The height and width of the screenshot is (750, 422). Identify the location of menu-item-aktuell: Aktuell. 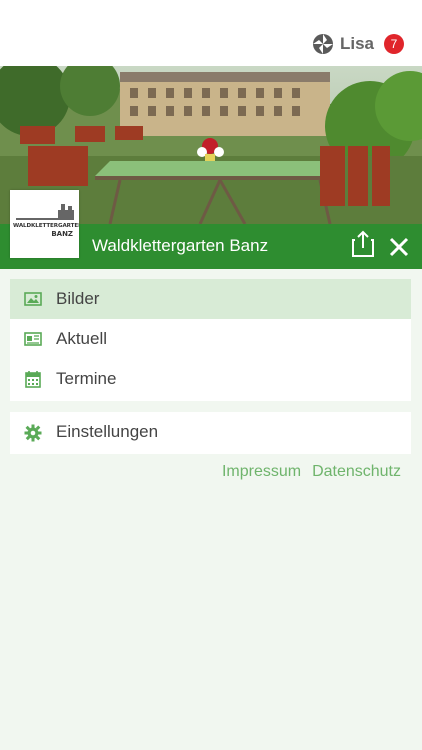
(210, 339).